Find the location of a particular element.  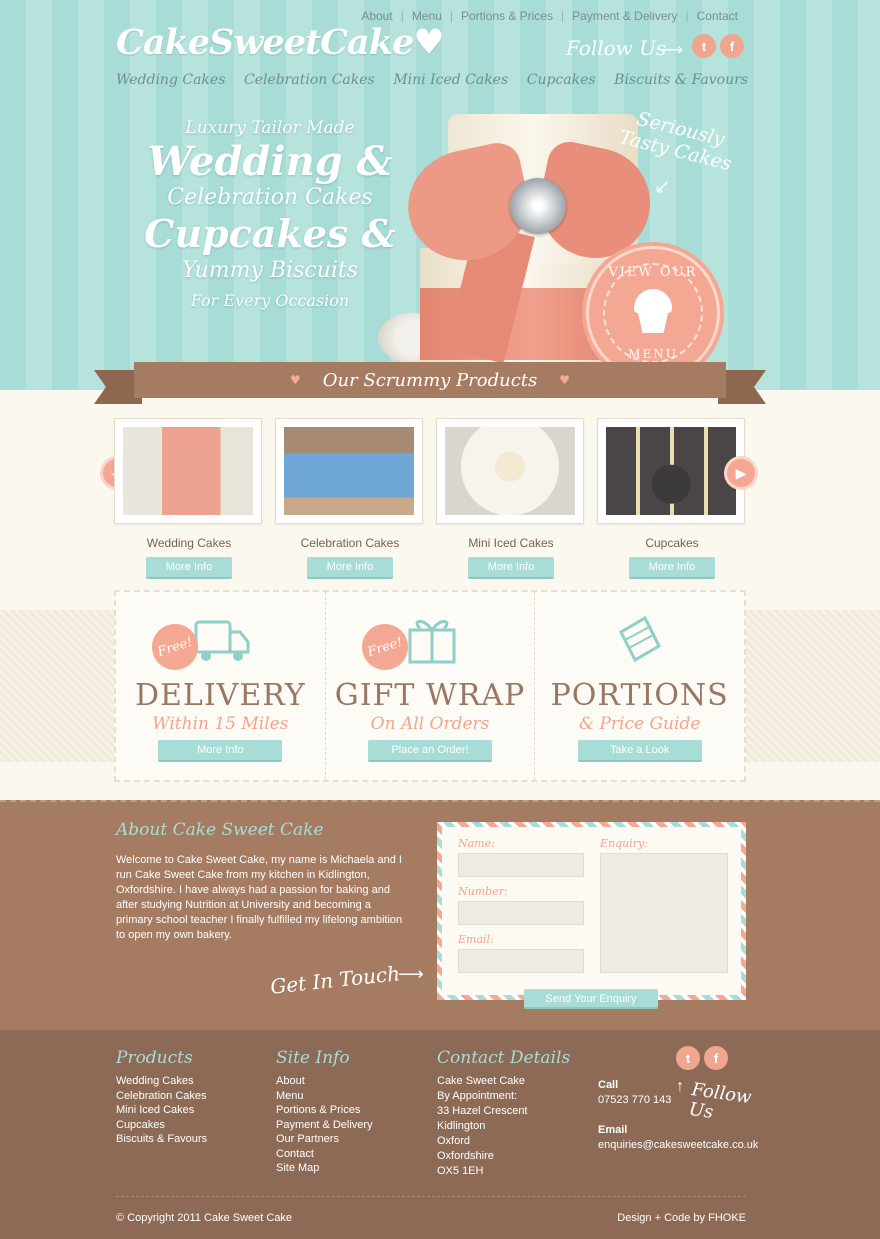

footer-link: Biscuits & Favours is located at coordinates (161, 1139).